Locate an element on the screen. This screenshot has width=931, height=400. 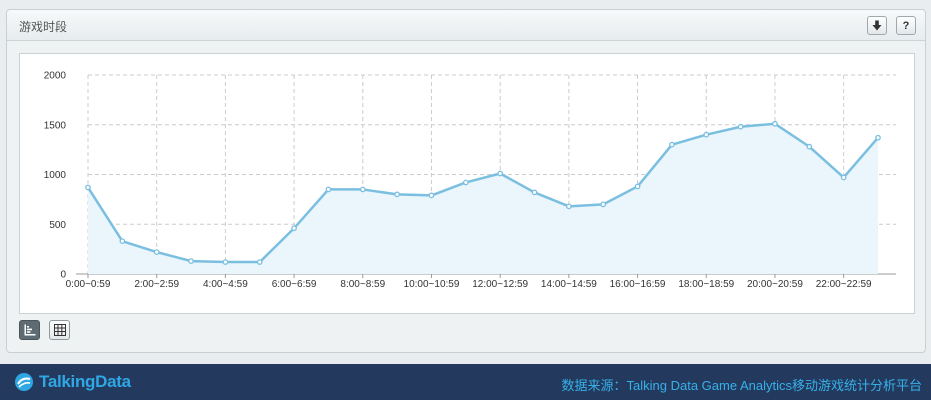
download-button is located at coordinates (877, 25).